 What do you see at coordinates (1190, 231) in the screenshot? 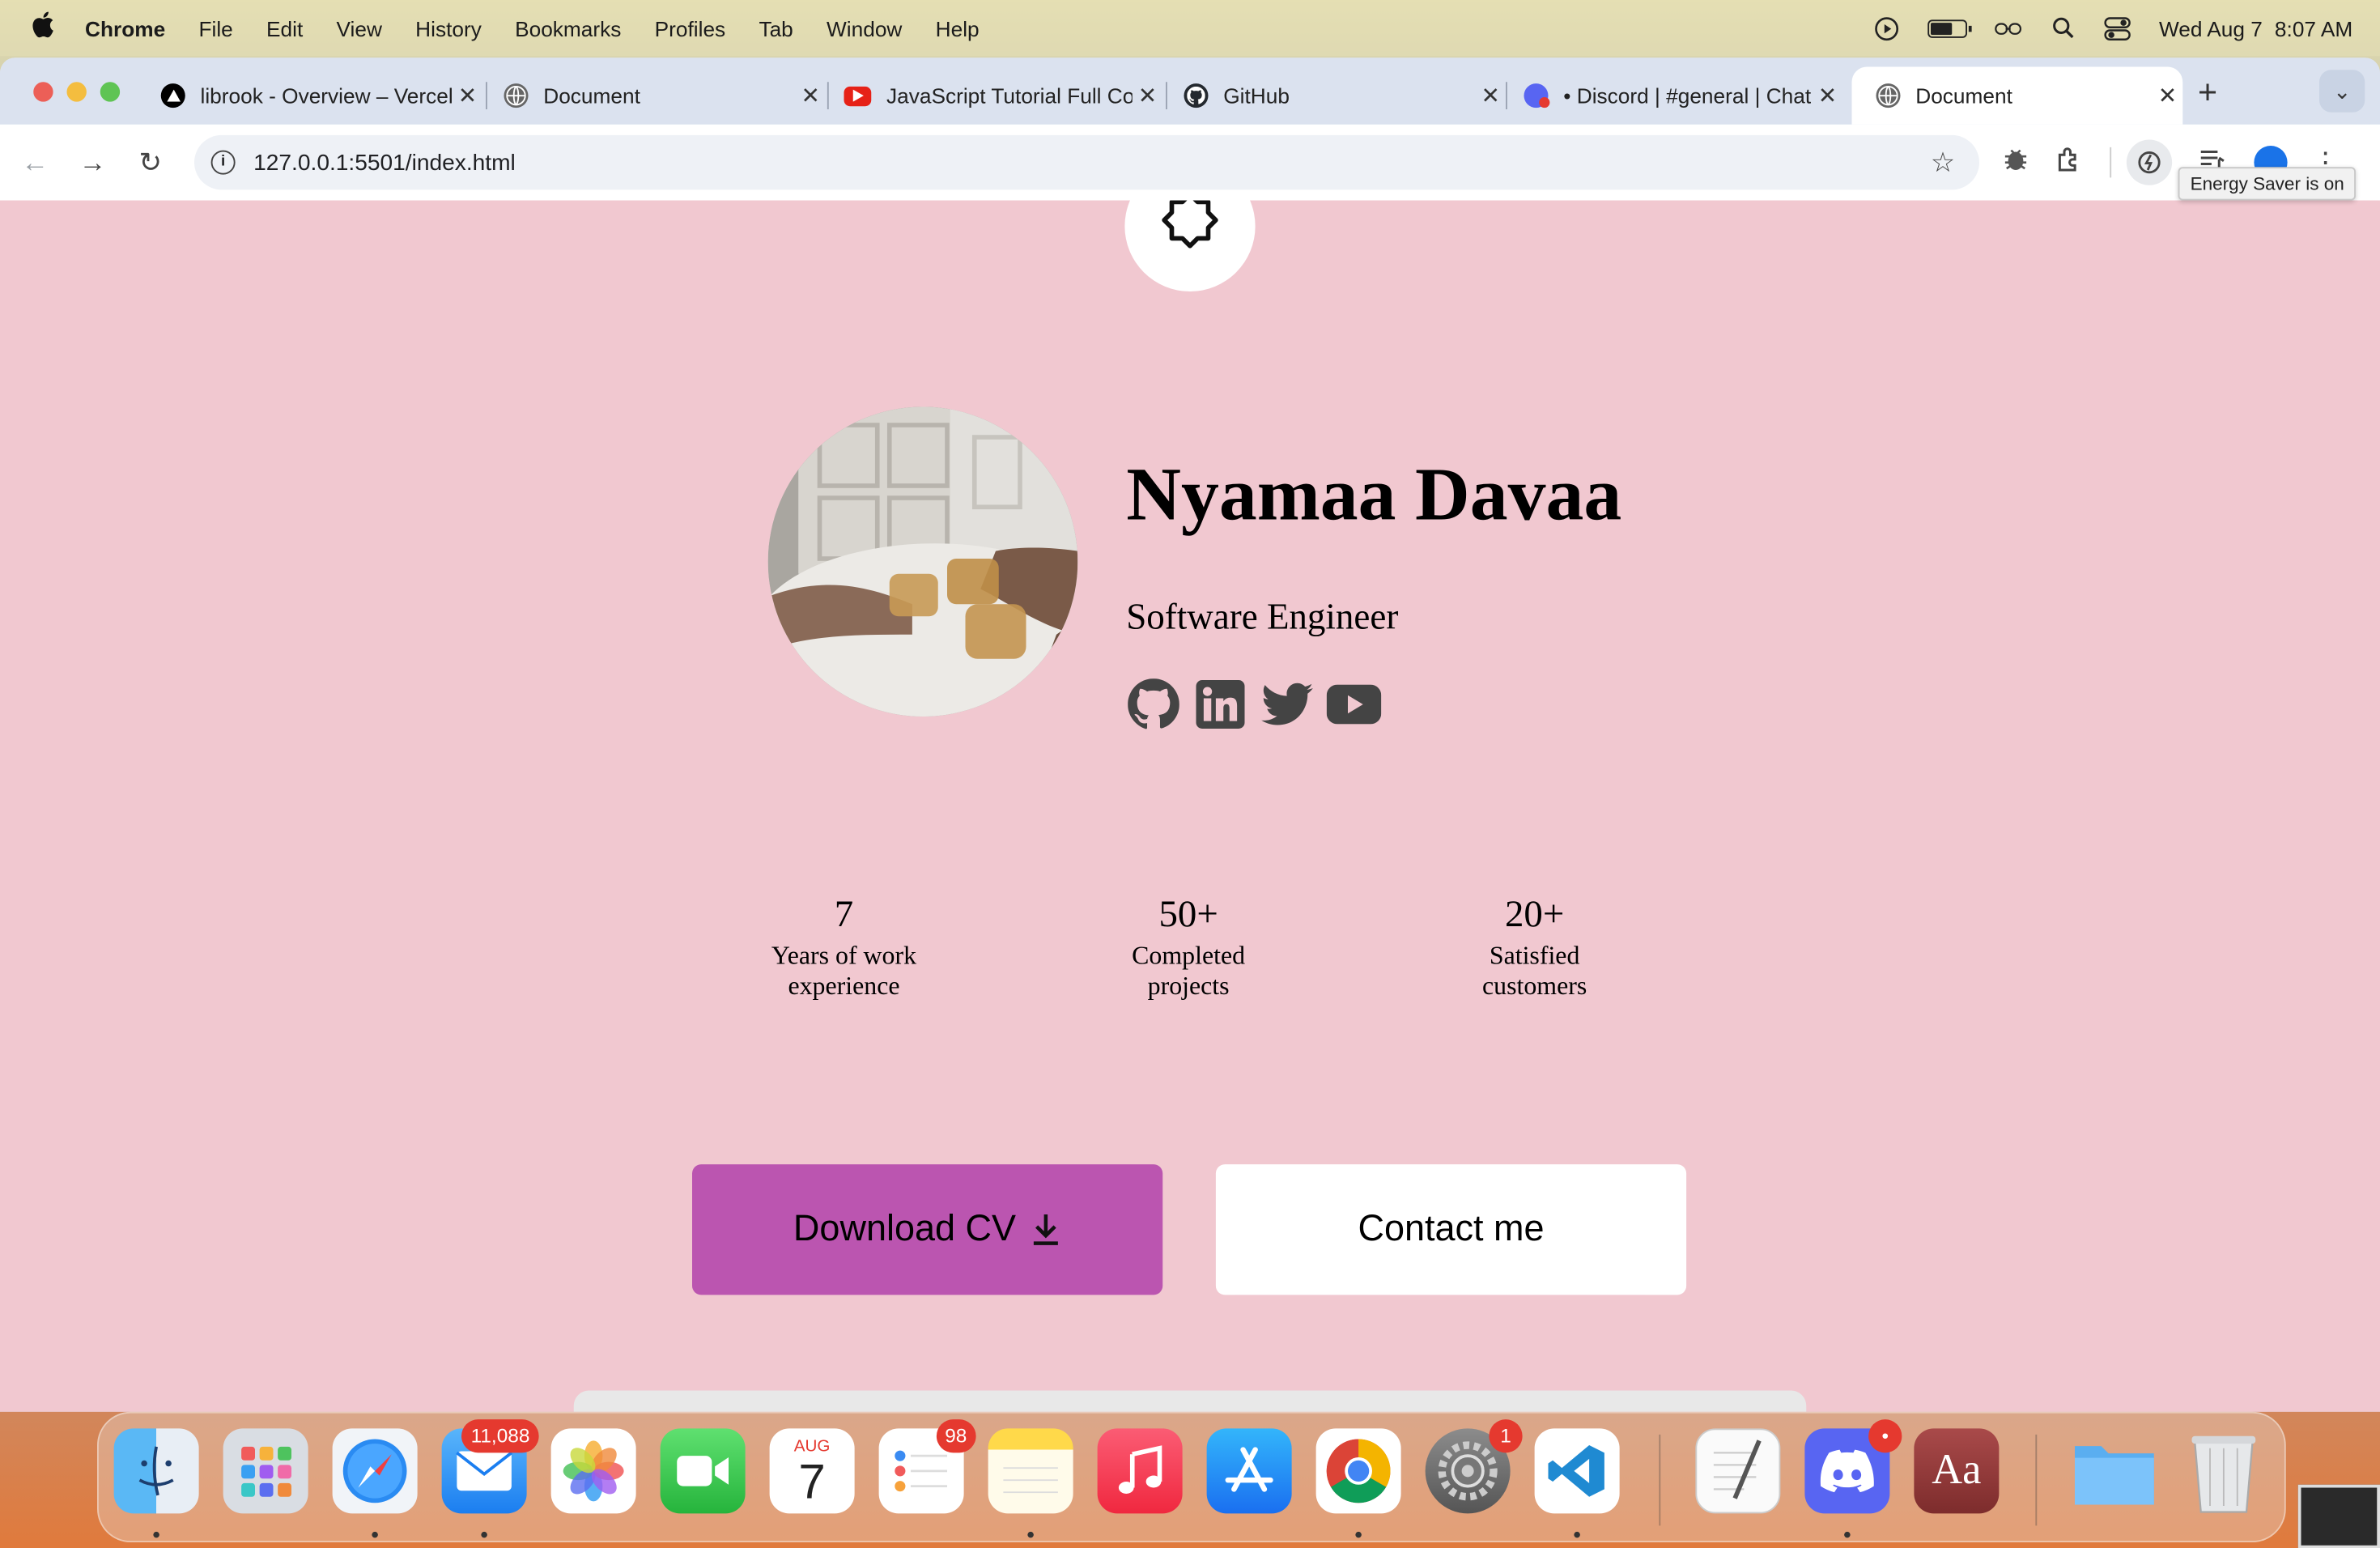
I see `theme-toggle-icon` at bounding box center [1190, 231].